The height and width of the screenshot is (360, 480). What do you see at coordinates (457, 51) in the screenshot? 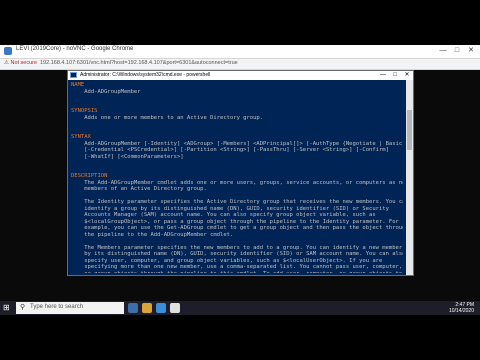
I see `maximize-icon: □` at bounding box center [457, 51].